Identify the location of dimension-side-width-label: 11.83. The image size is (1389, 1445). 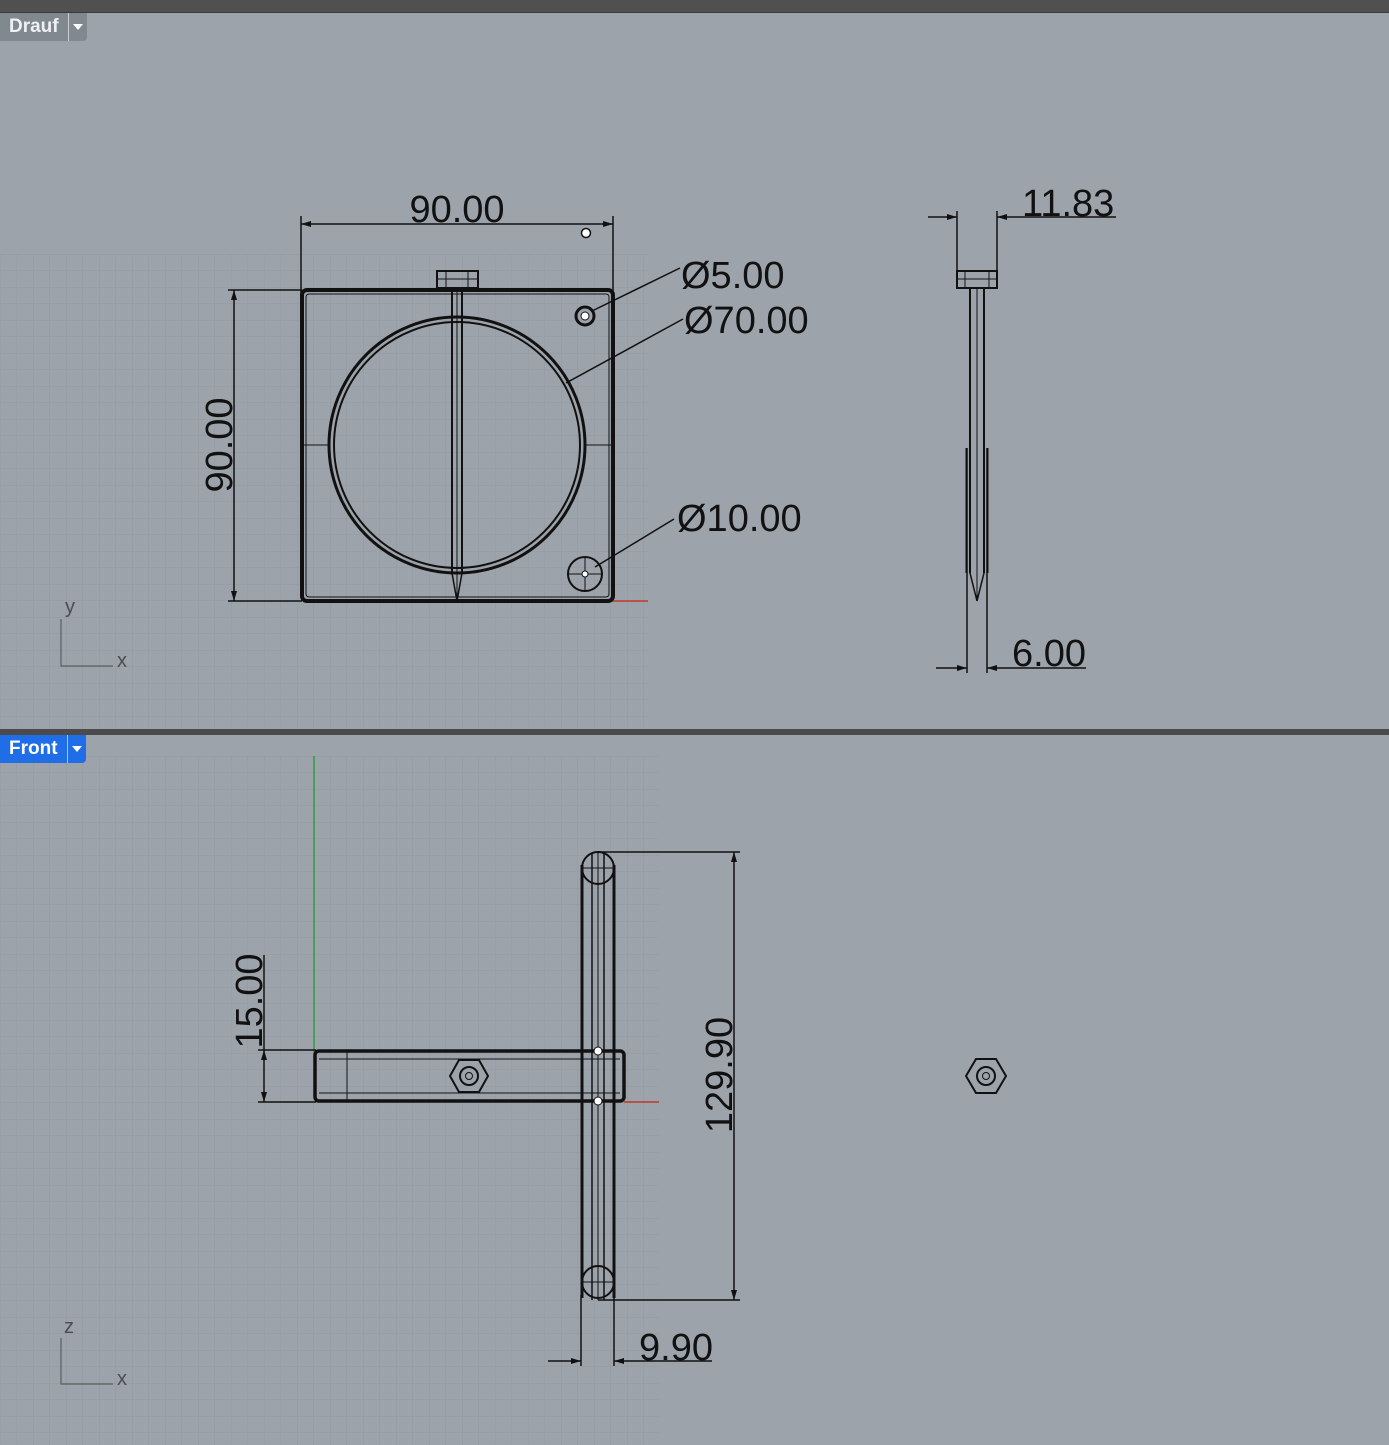
(1068, 204).